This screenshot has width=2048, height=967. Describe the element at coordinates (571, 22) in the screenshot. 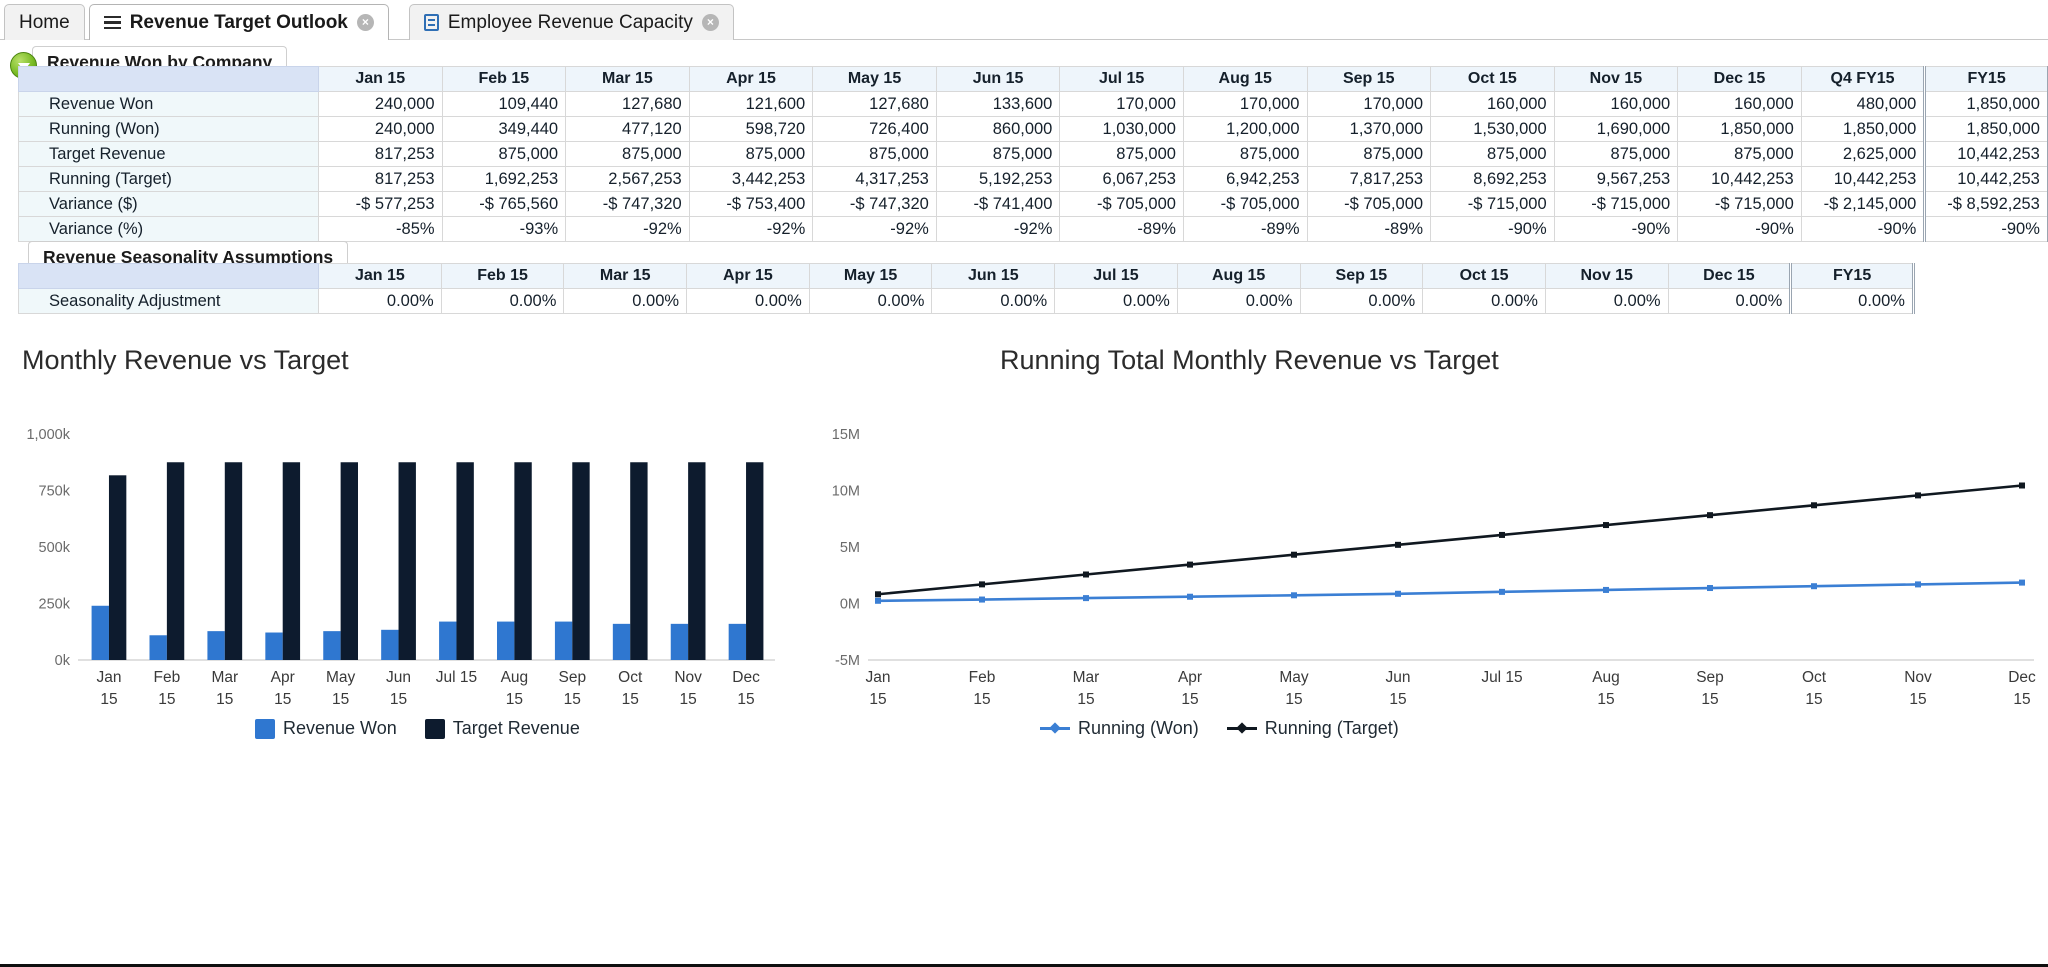

I see `tab-employee-revenue-capacity: Employee Revenue Capacity ×` at that location.